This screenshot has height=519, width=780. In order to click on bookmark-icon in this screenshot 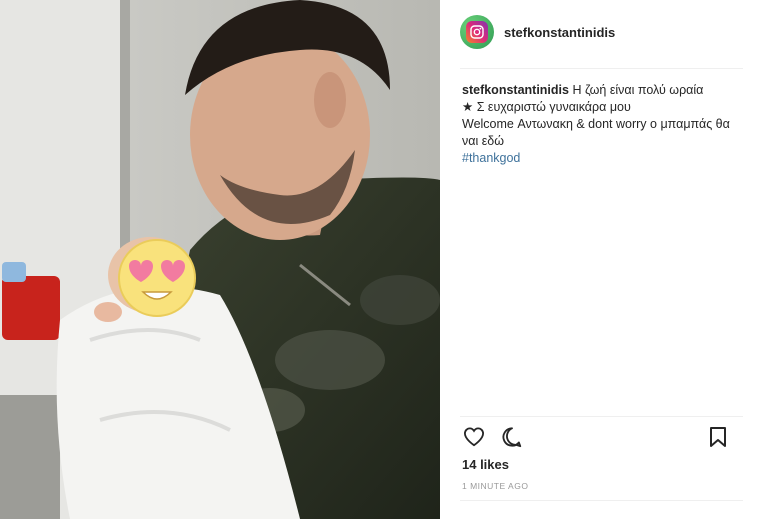, I will do `click(718, 437)`.